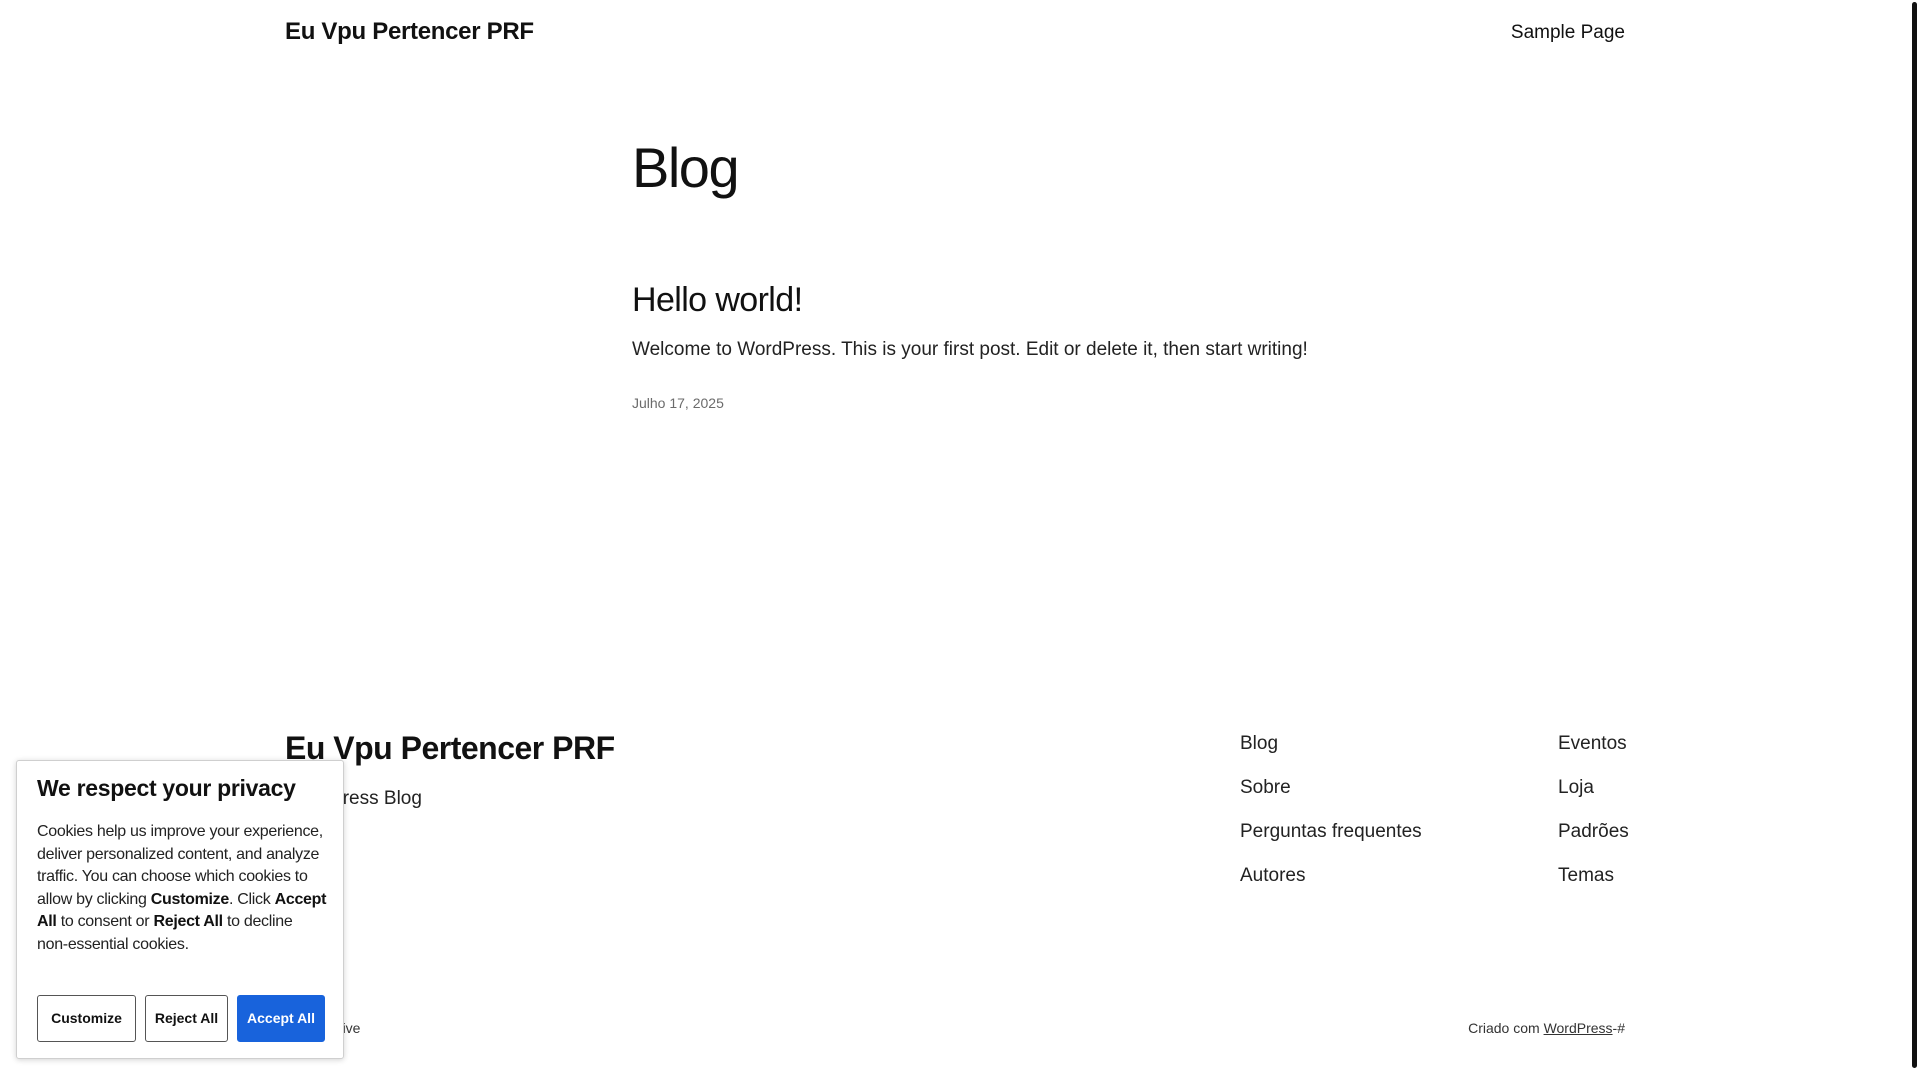 This screenshot has width=1920, height=1080. I want to click on reject-all-button: Reject All, so click(186, 1018).